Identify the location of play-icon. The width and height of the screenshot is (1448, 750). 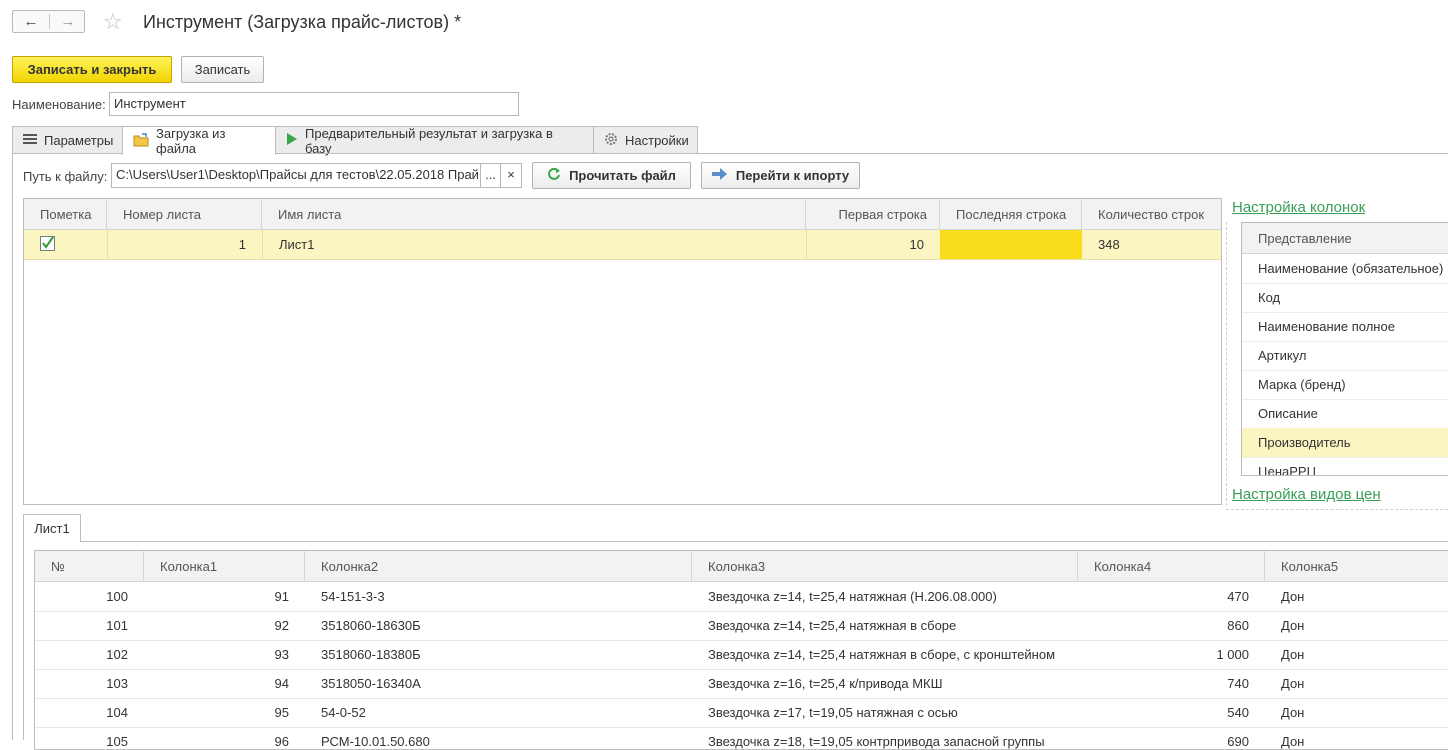
(292, 140).